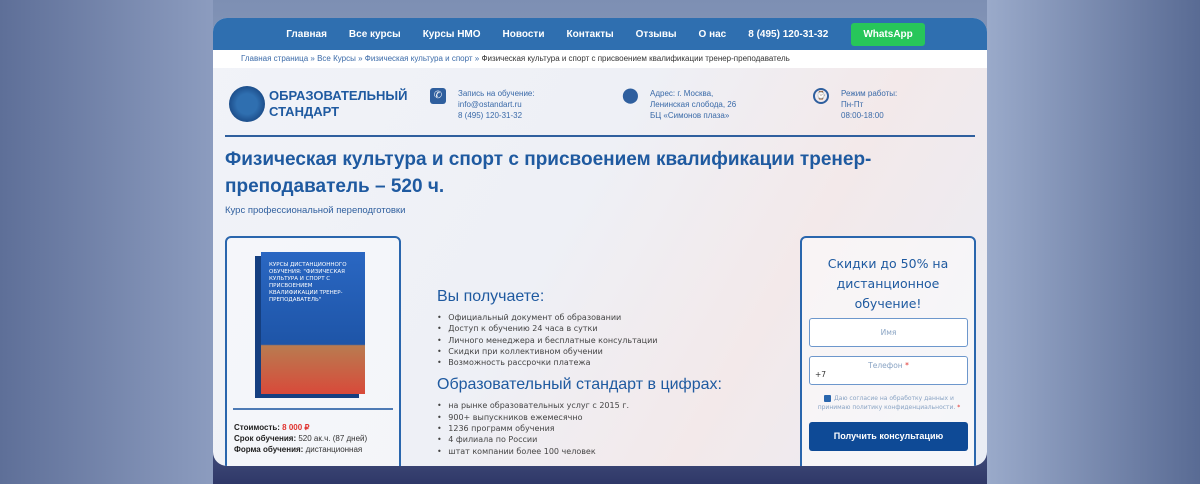  Describe the element at coordinates (375, 34) in the screenshot. I see `nav-all-courses: Все курсы` at that location.